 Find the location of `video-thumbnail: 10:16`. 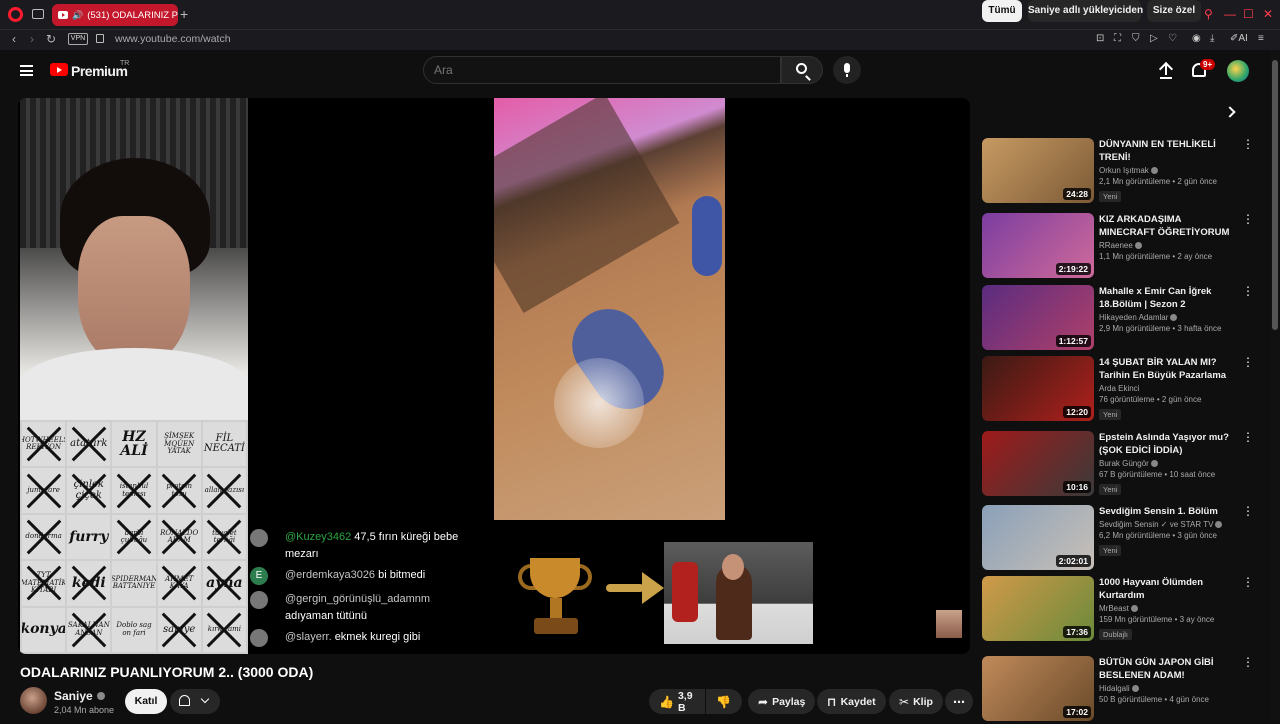

video-thumbnail: 10:16 is located at coordinates (1038, 463).